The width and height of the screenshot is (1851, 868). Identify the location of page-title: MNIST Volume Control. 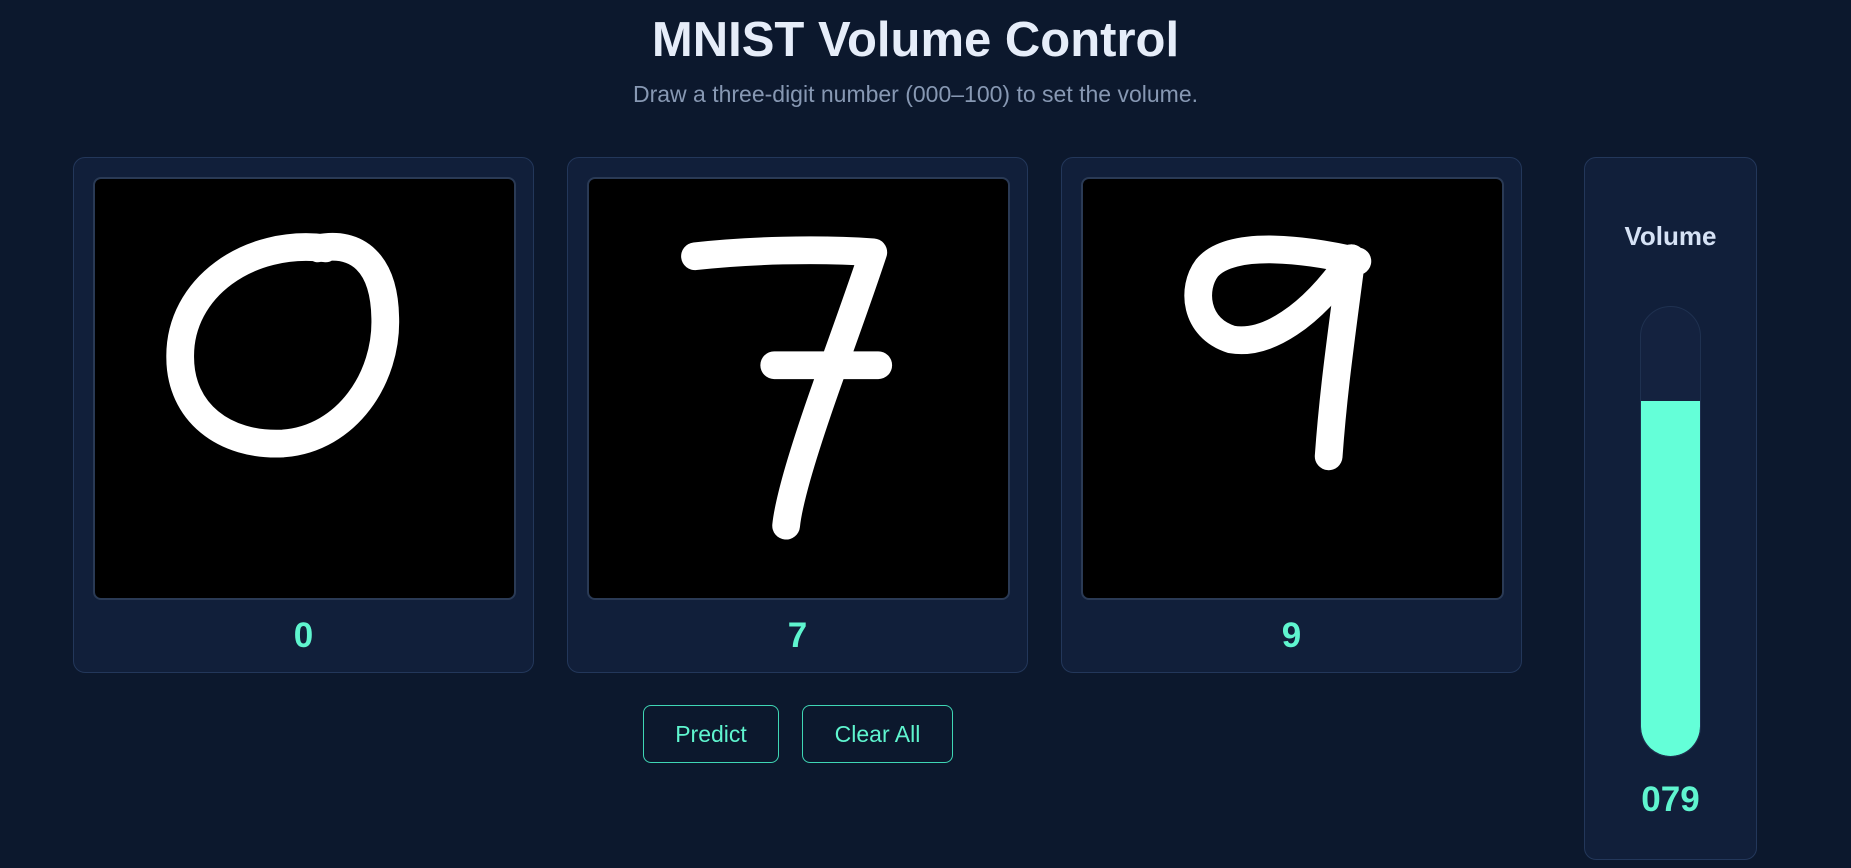
(915, 40).